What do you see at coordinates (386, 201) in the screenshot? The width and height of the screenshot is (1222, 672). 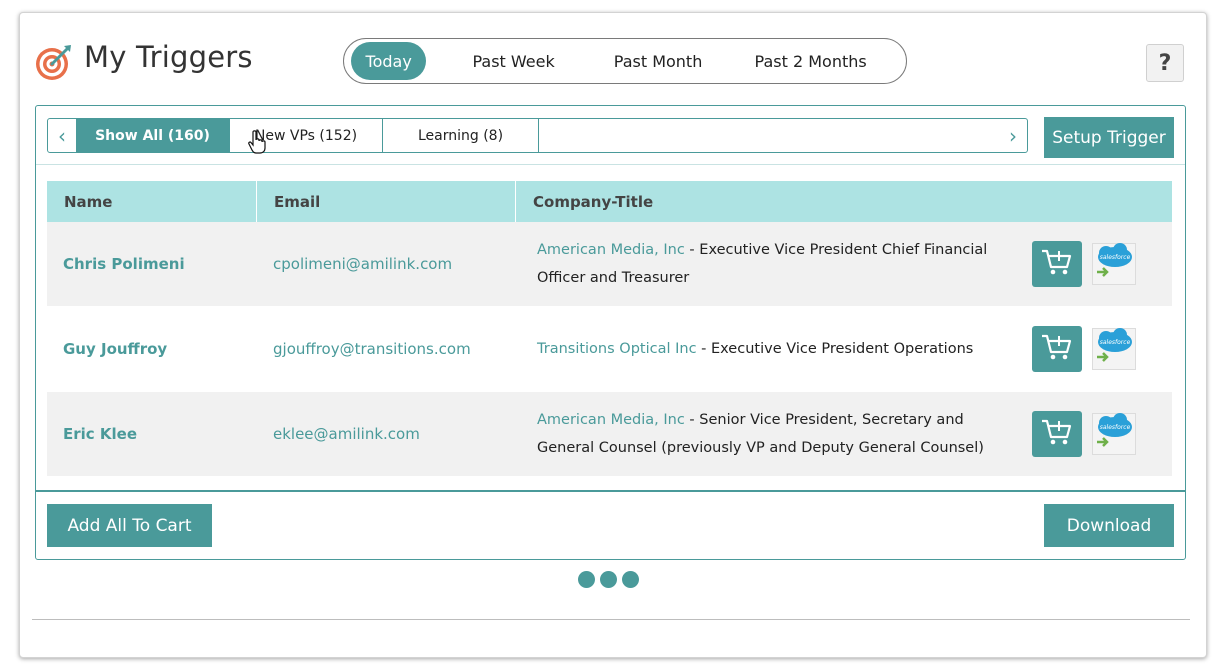 I see `column-header-email: Email` at bounding box center [386, 201].